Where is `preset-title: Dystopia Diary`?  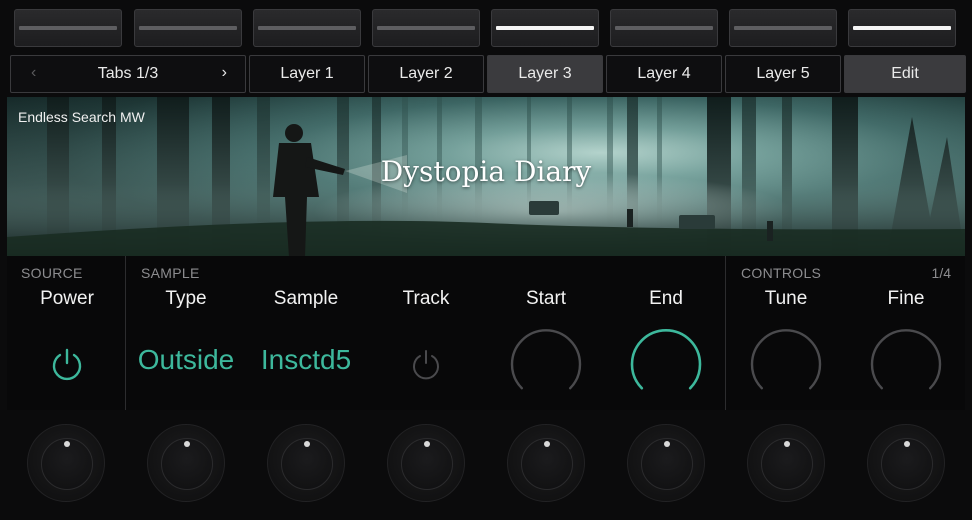 preset-title: Dystopia Diary is located at coordinates (486, 171).